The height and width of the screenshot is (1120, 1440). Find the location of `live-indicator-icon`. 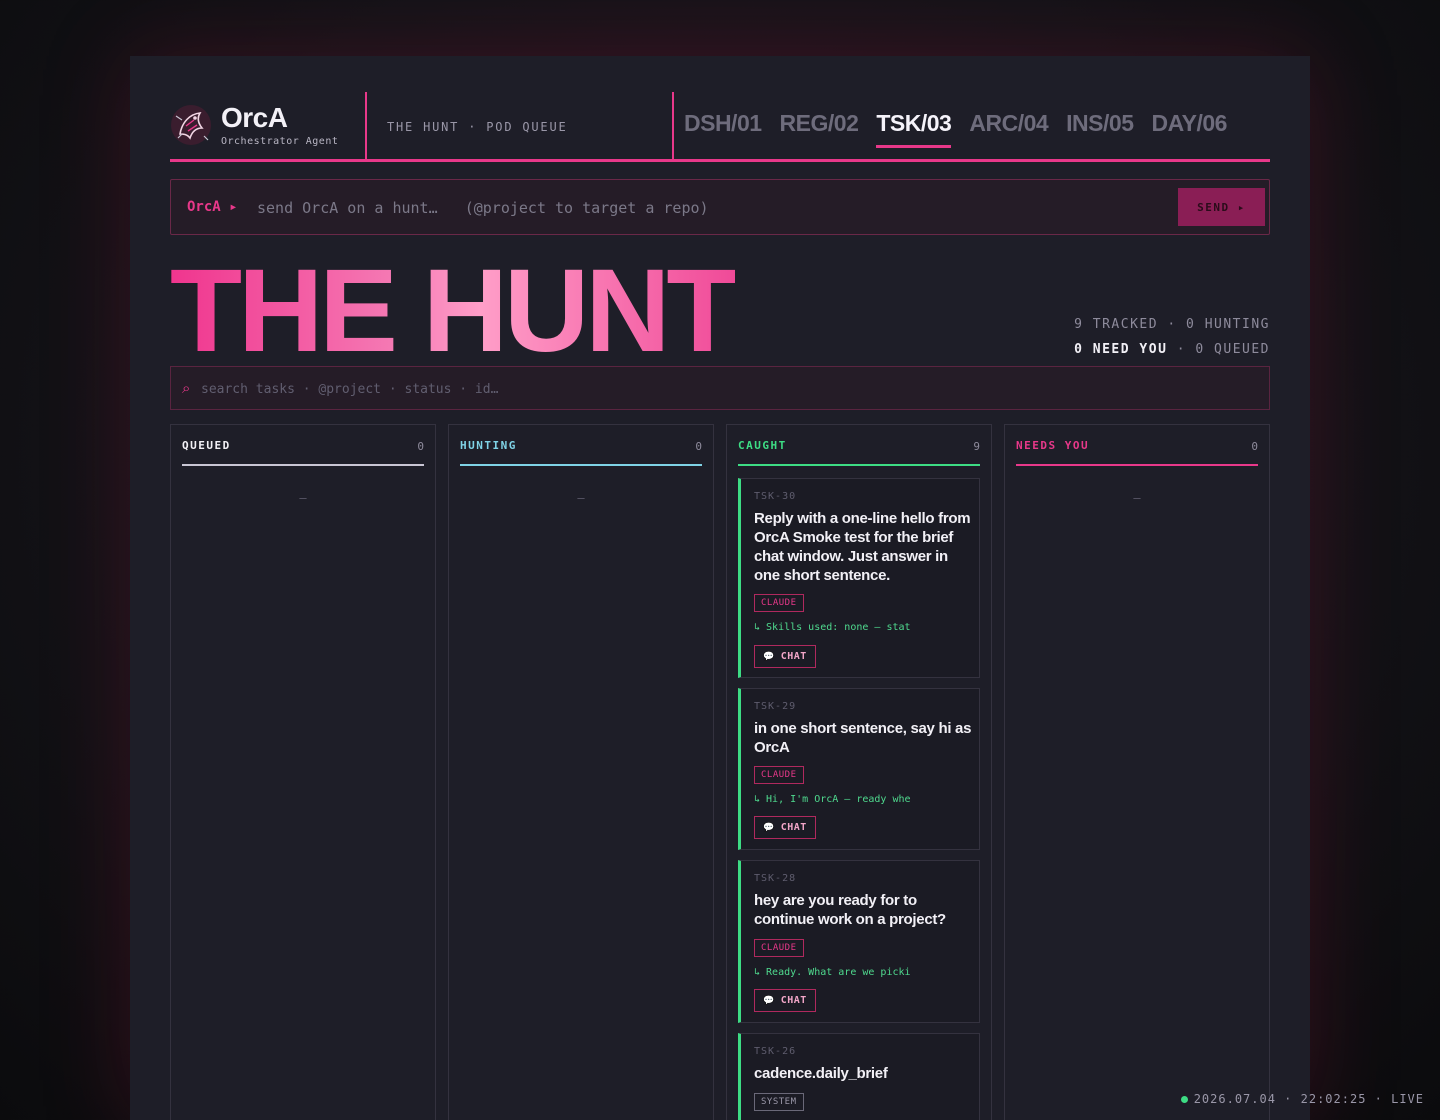

live-indicator-icon is located at coordinates (1184, 1099).